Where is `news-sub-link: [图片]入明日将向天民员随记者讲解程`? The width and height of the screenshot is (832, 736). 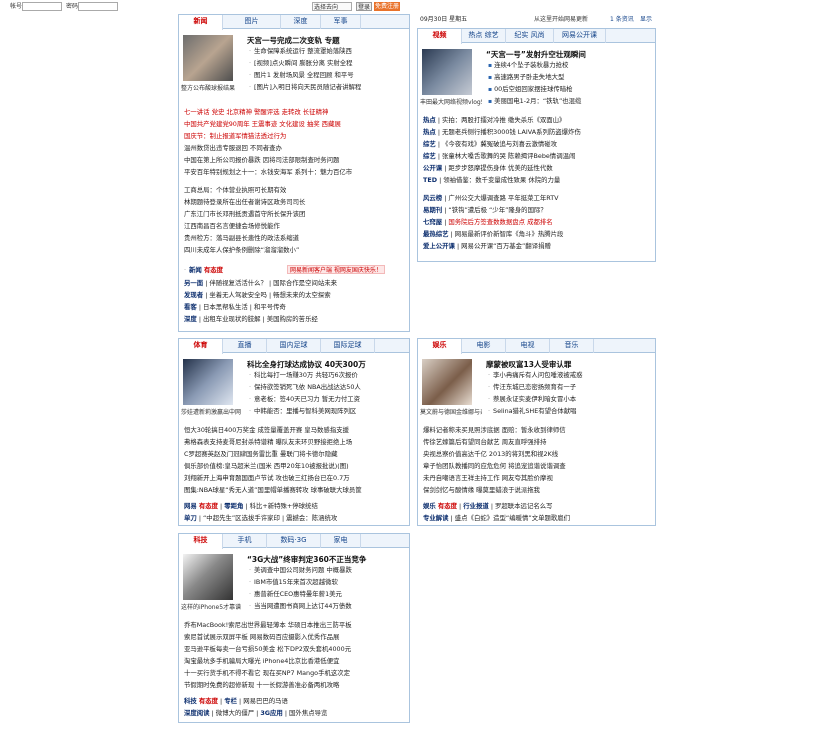 news-sub-link: [图片]入明日将向天民员随记者讲解程 is located at coordinates (329, 87).